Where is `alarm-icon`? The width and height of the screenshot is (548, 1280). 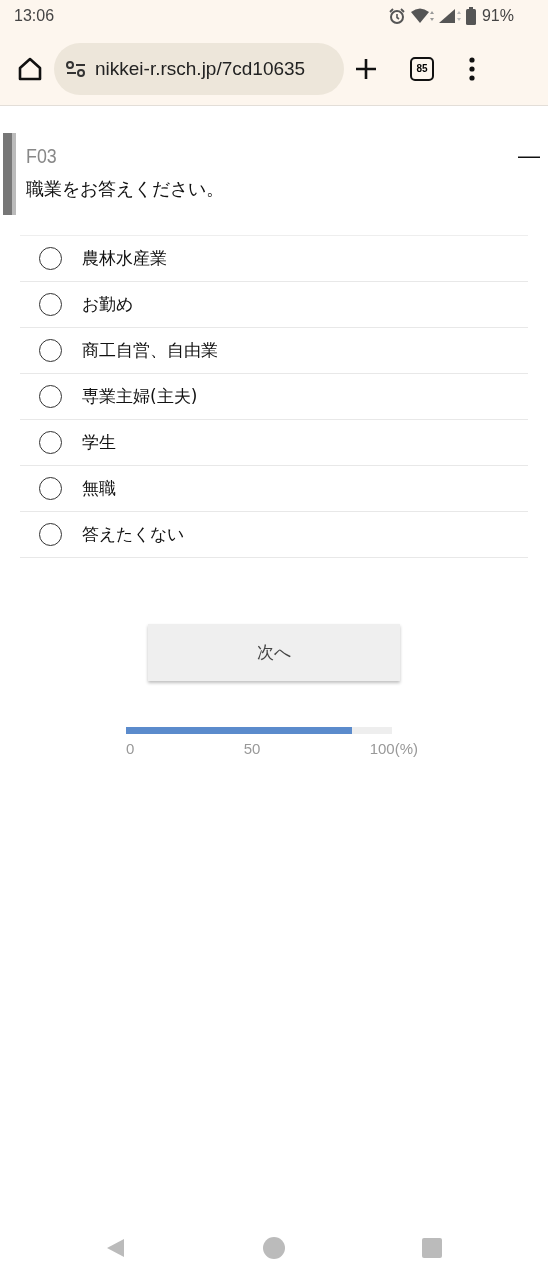 alarm-icon is located at coordinates (396, 16).